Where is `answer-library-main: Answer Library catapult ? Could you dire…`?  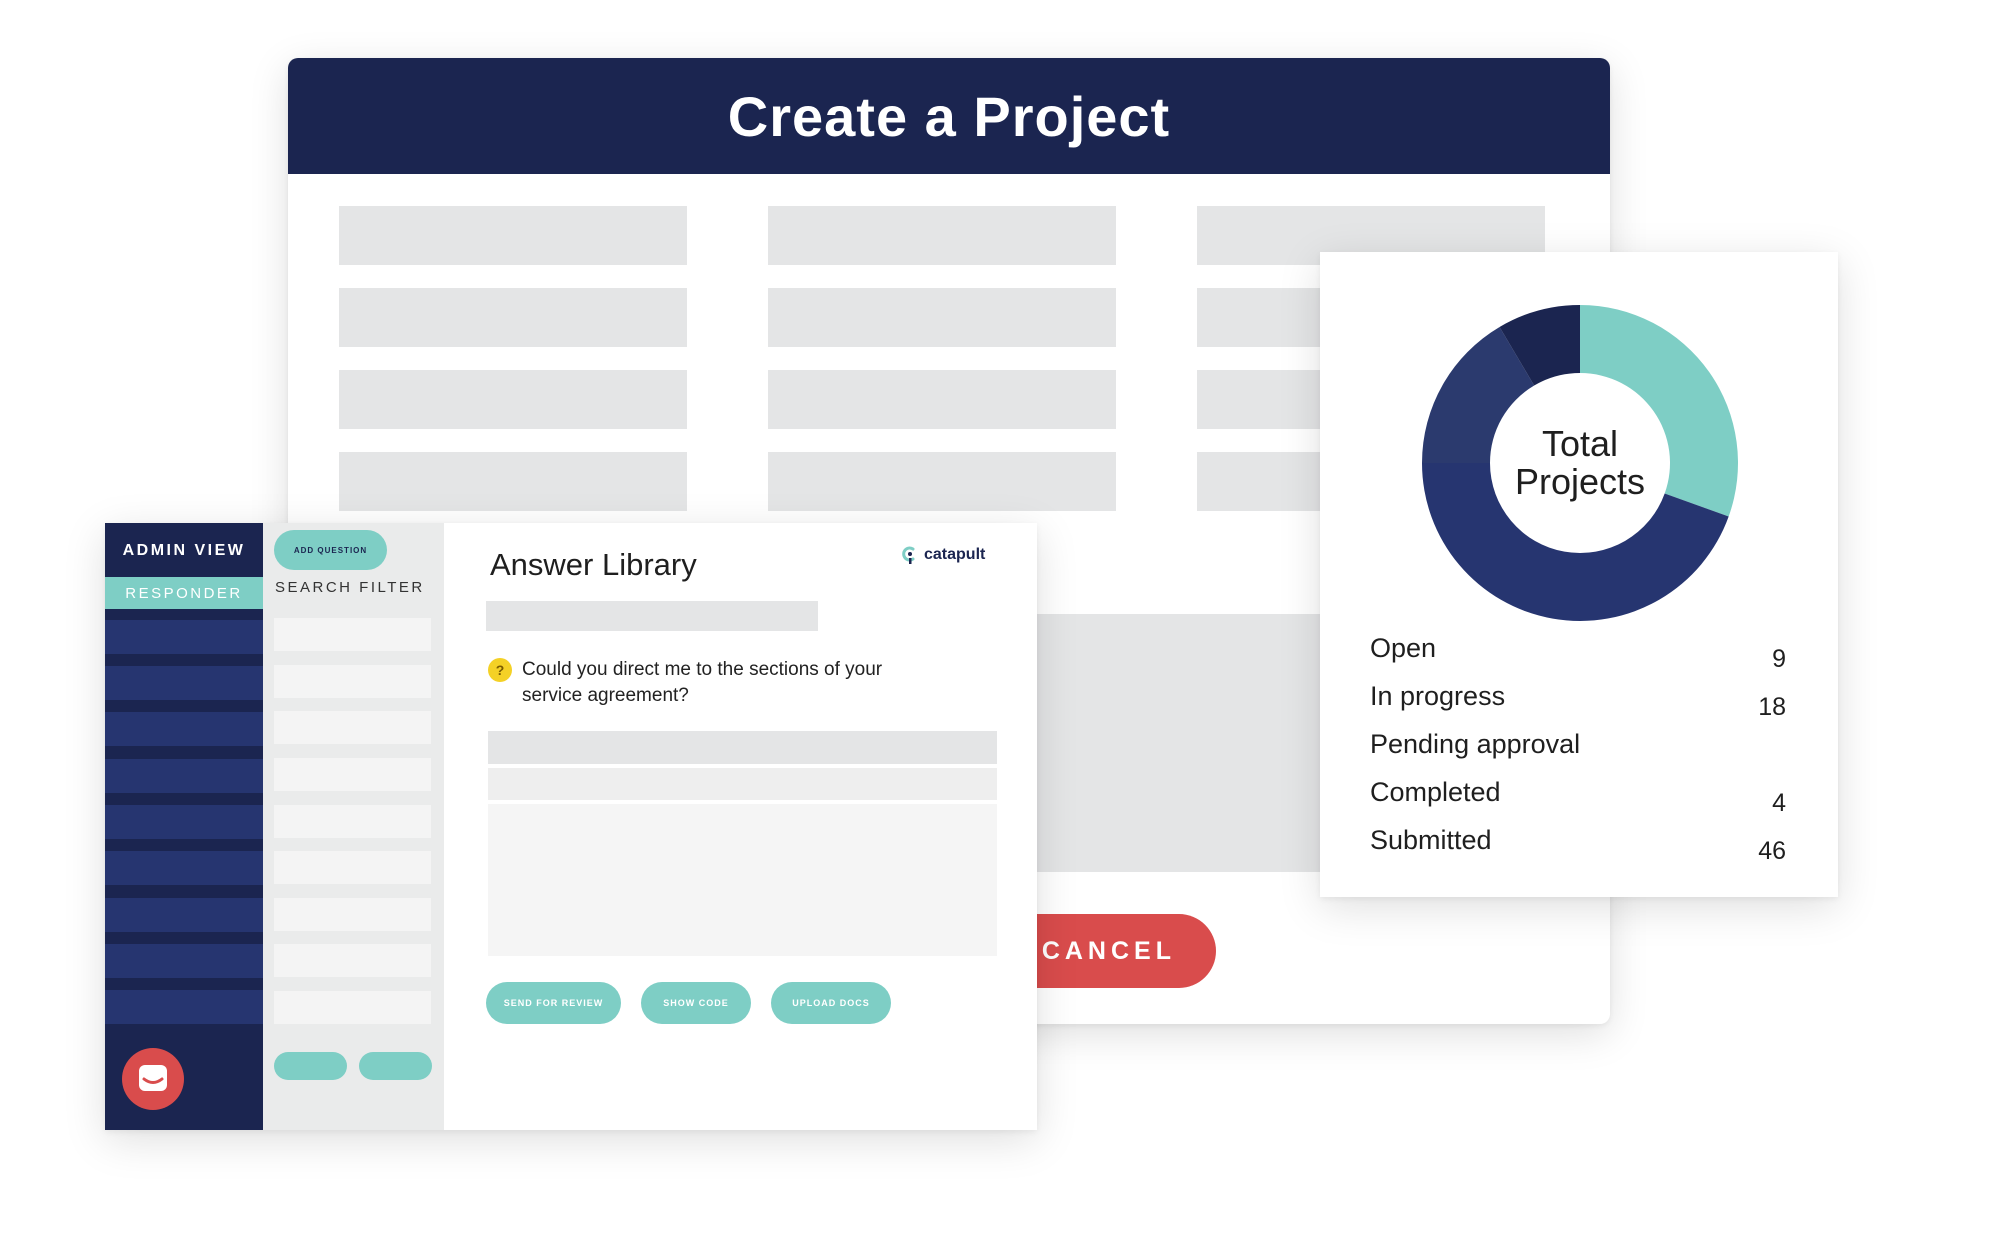 answer-library-main: Answer Library catapult ? Could you dire… is located at coordinates (740, 826).